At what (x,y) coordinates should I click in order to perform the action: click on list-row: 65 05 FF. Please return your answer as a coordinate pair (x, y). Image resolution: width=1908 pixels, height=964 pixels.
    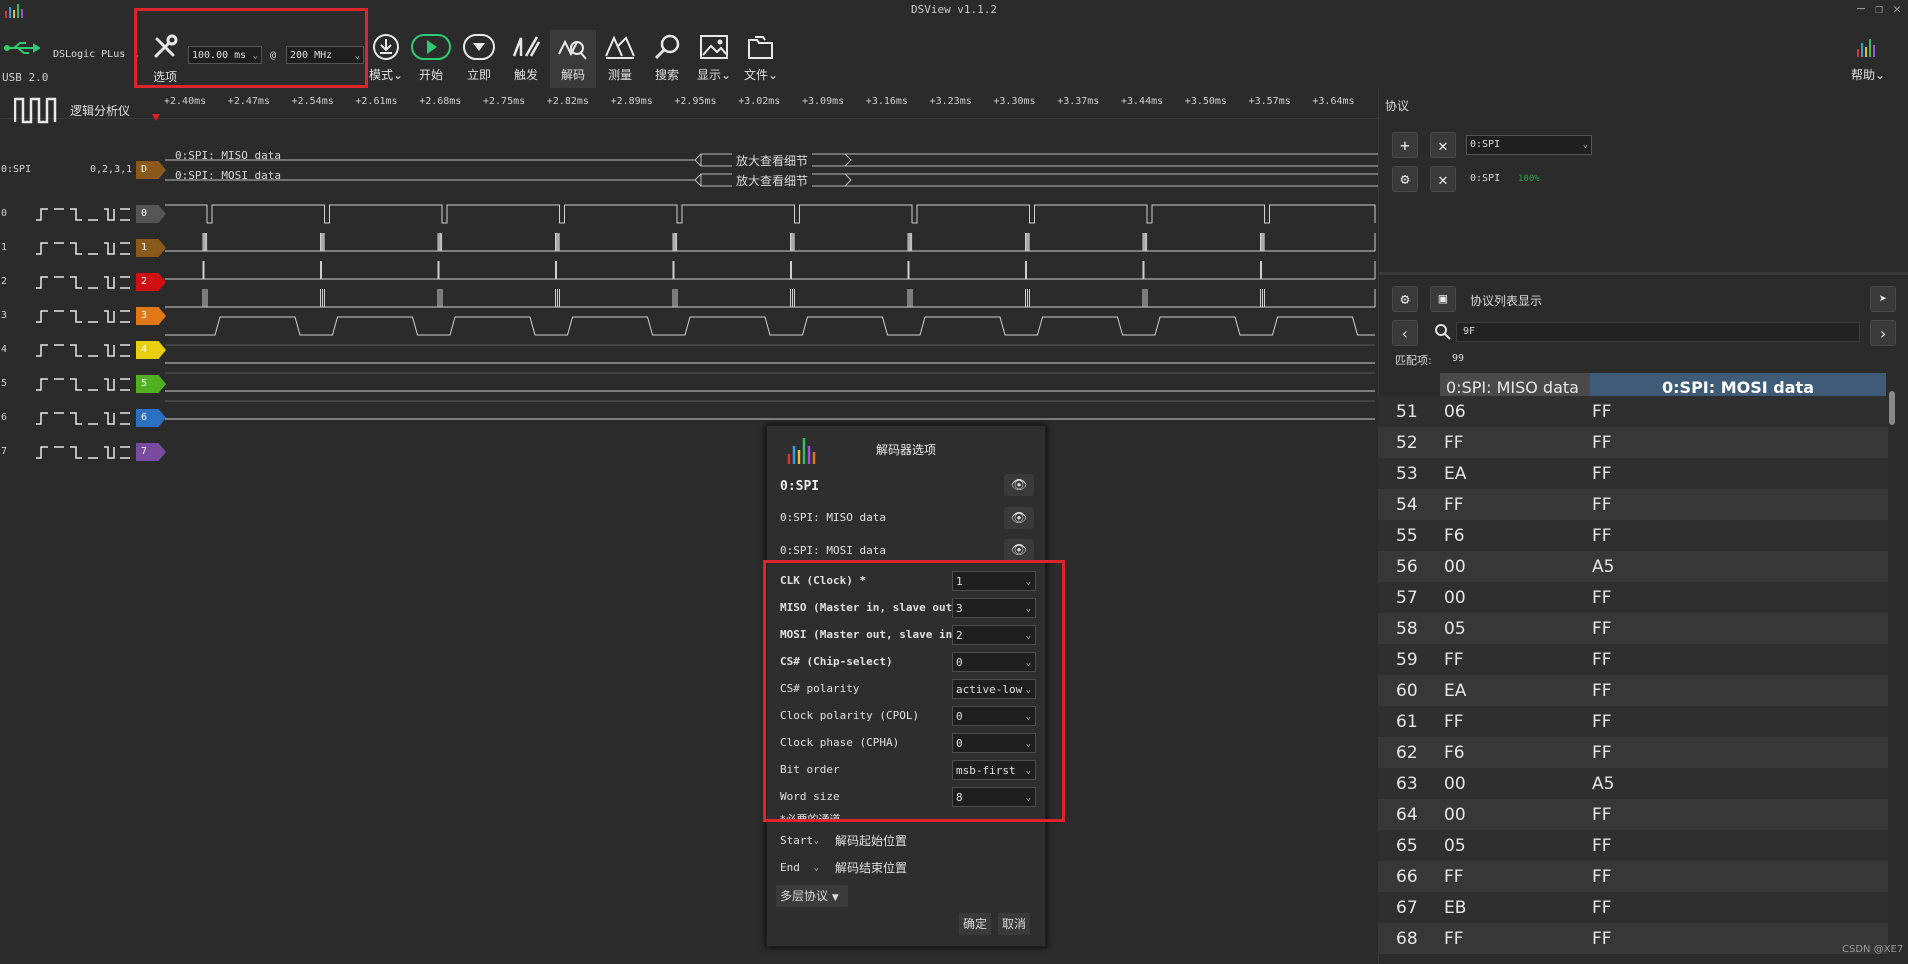
    Looking at the image, I should click on (1633, 845).